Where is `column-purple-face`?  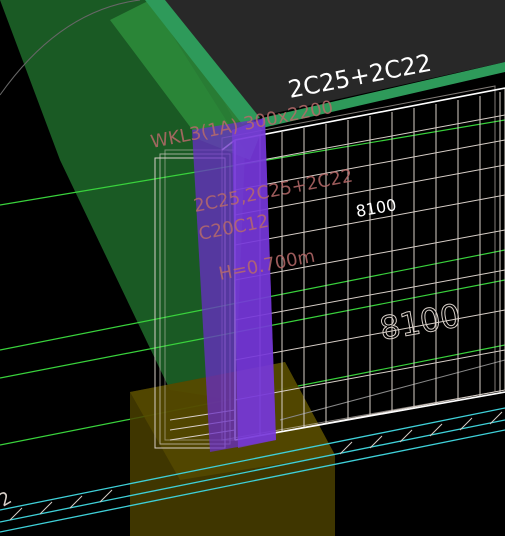
column-purple-face is located at coordinates (254, 283).